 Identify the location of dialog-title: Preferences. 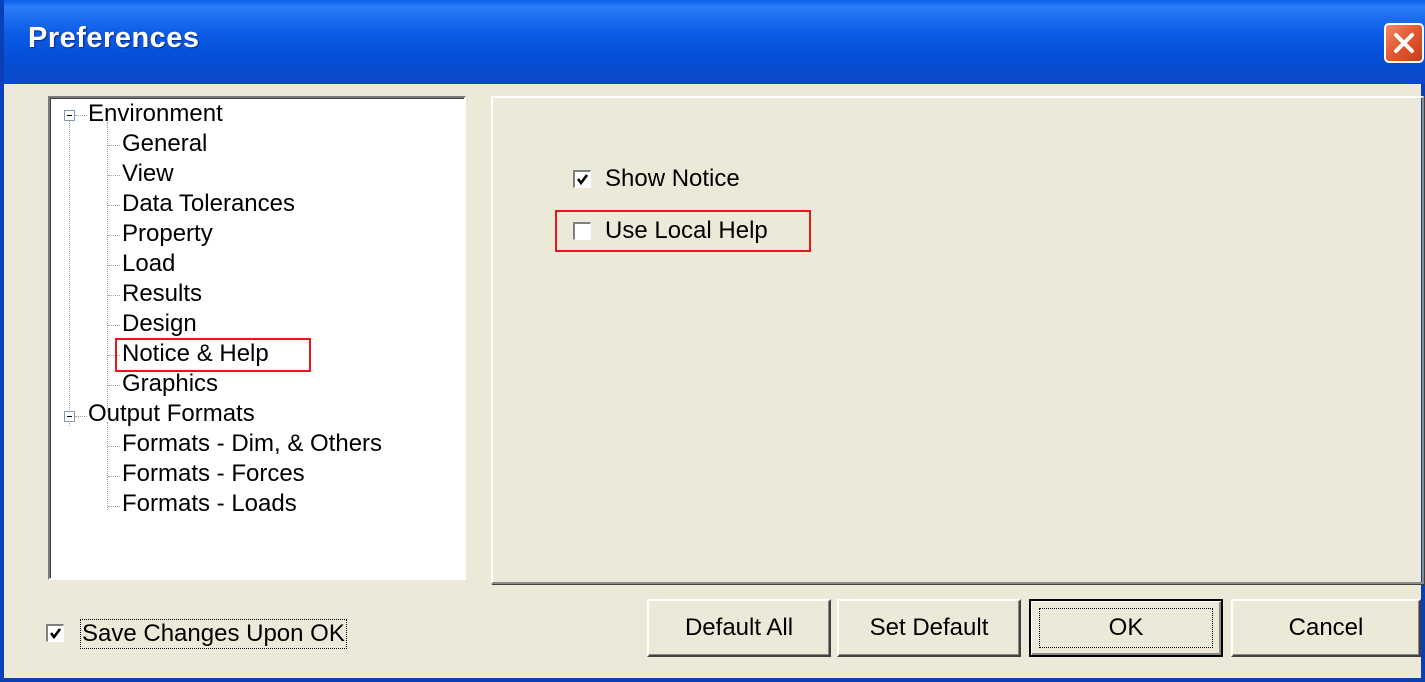
(114, 38).